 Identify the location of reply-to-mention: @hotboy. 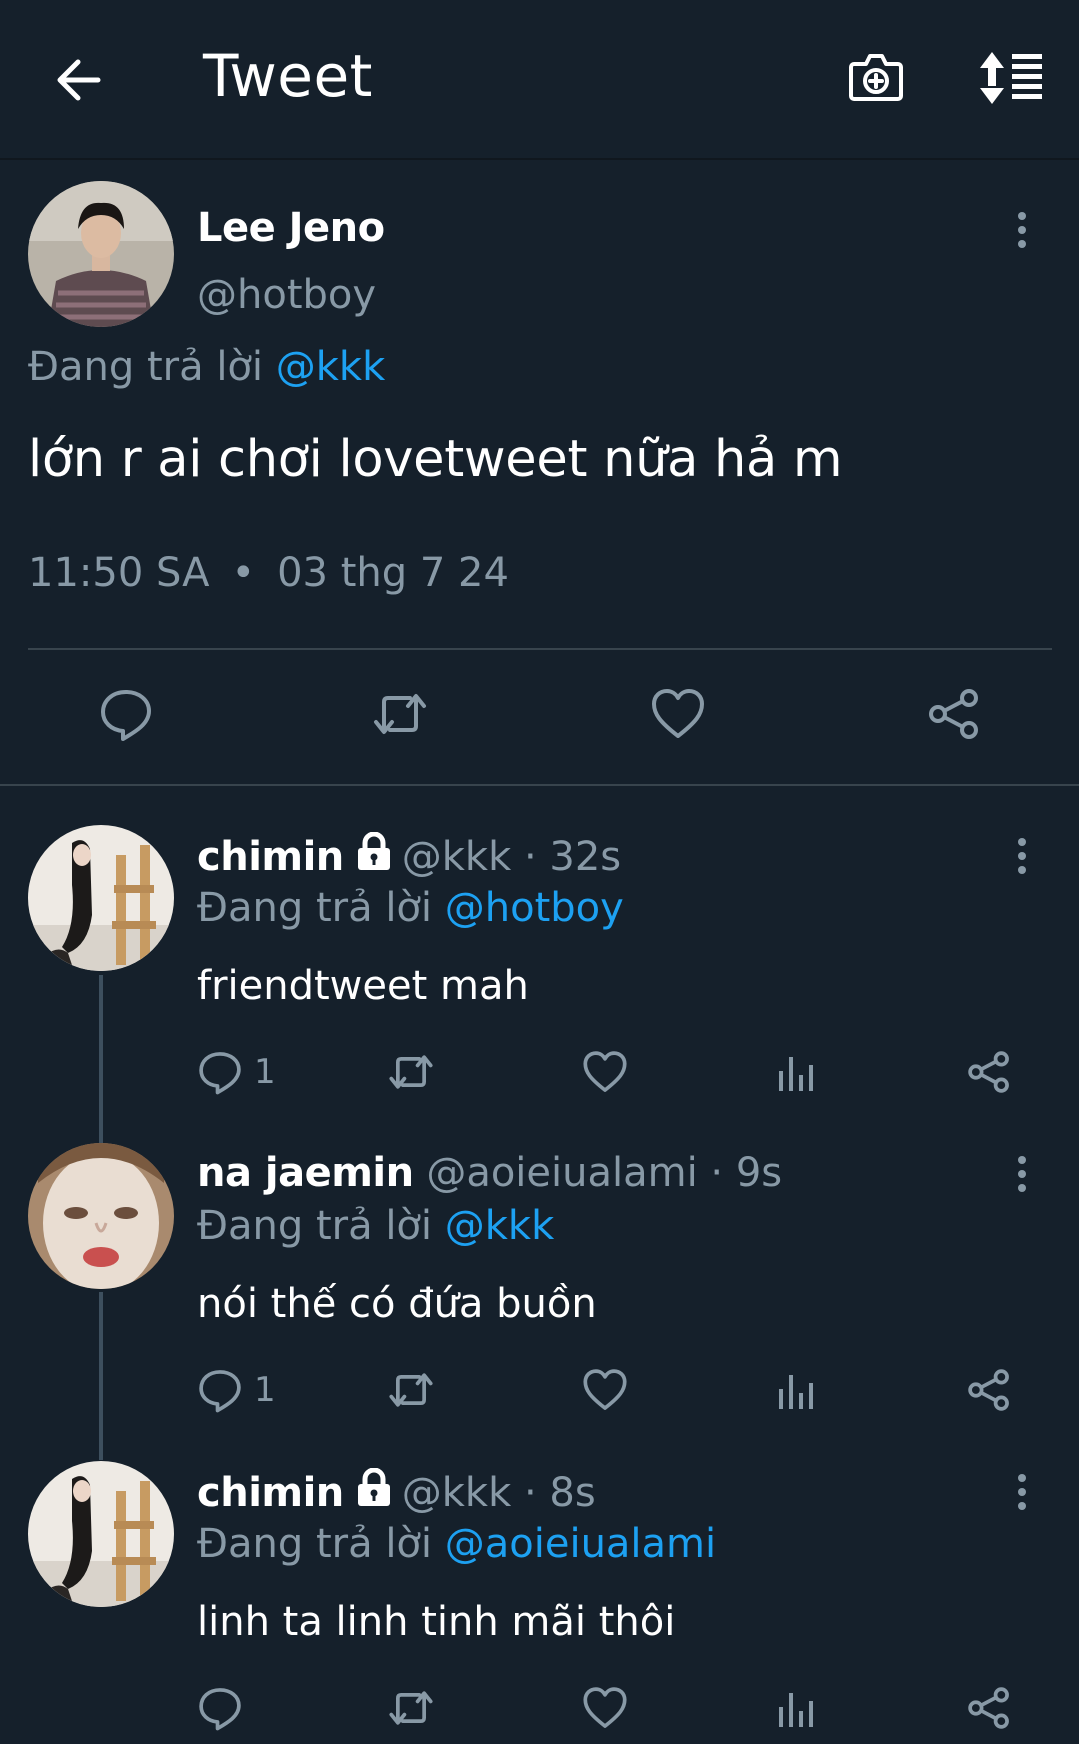
(534, 908).